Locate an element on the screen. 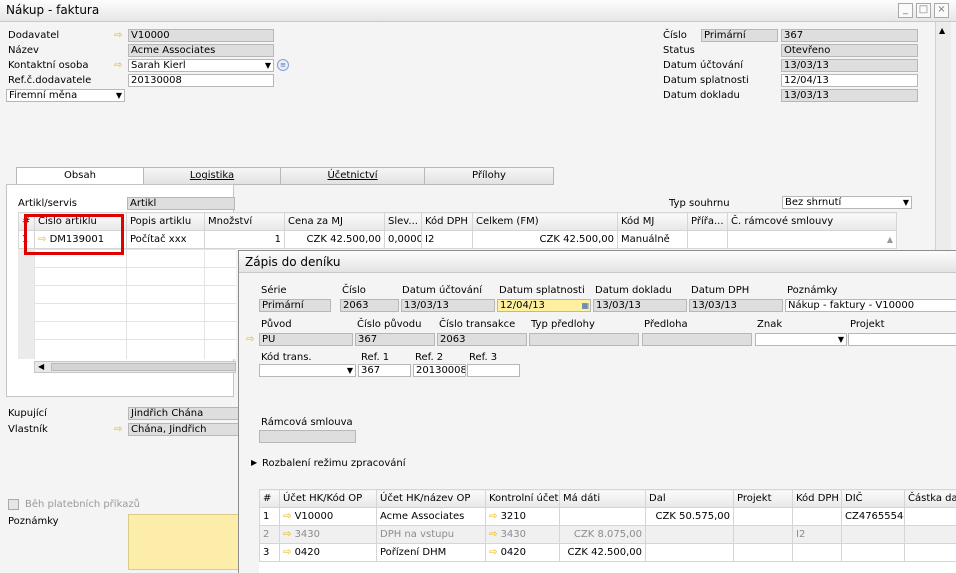  horizontal-scrollbar: ◀ is located at coordinates (135, 367).